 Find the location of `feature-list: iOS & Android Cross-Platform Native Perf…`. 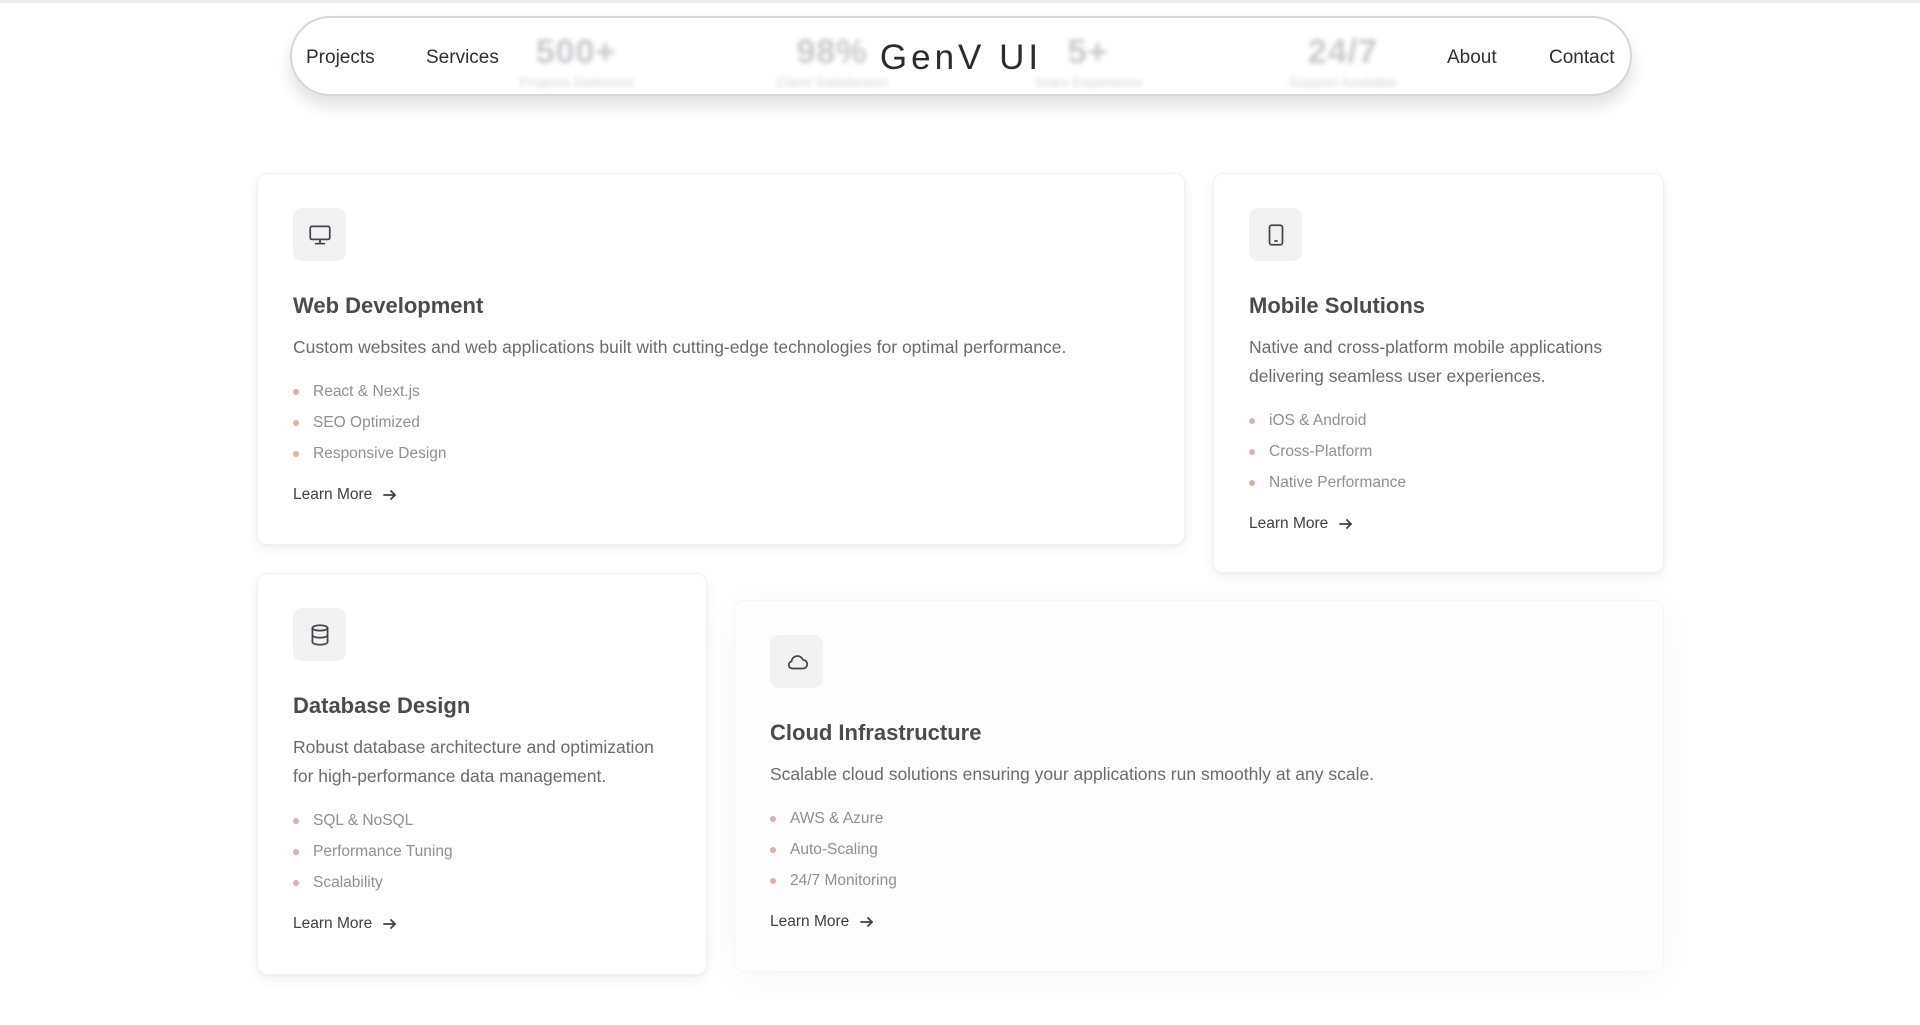

feature-list: iOS & Android Cross-Platform Native Perf… is located at coordinates (1438, 451).